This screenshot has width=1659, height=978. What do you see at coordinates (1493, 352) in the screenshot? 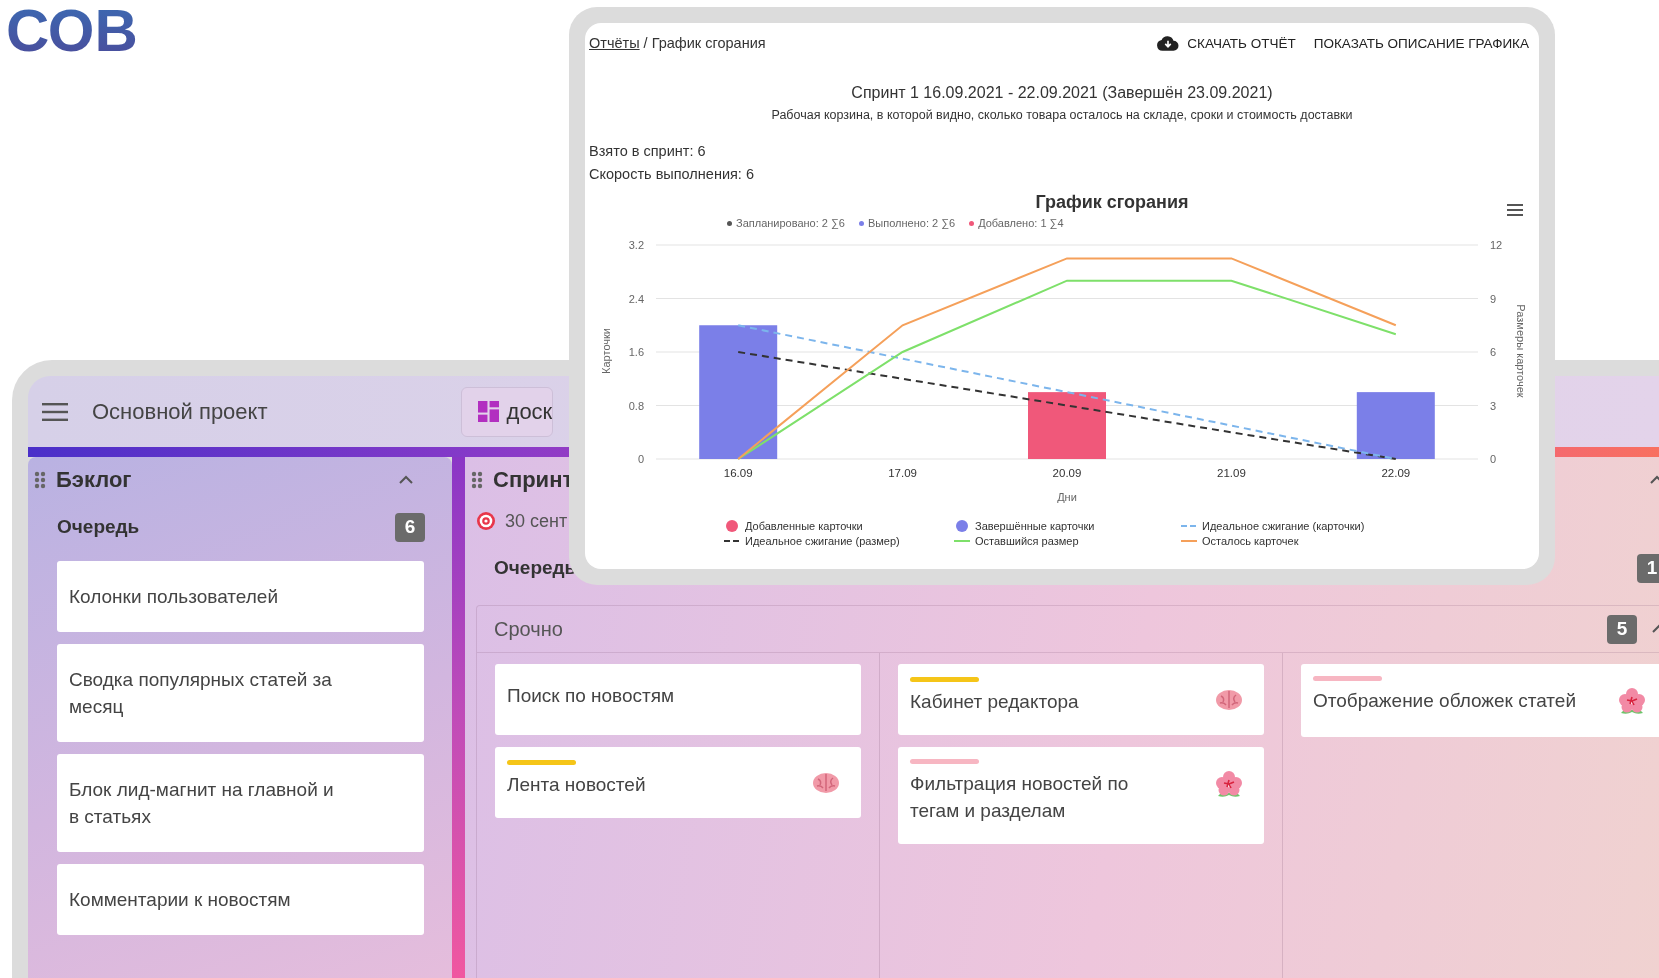
I see `y-tick-label: 6` at bounding box center [1493, 352].